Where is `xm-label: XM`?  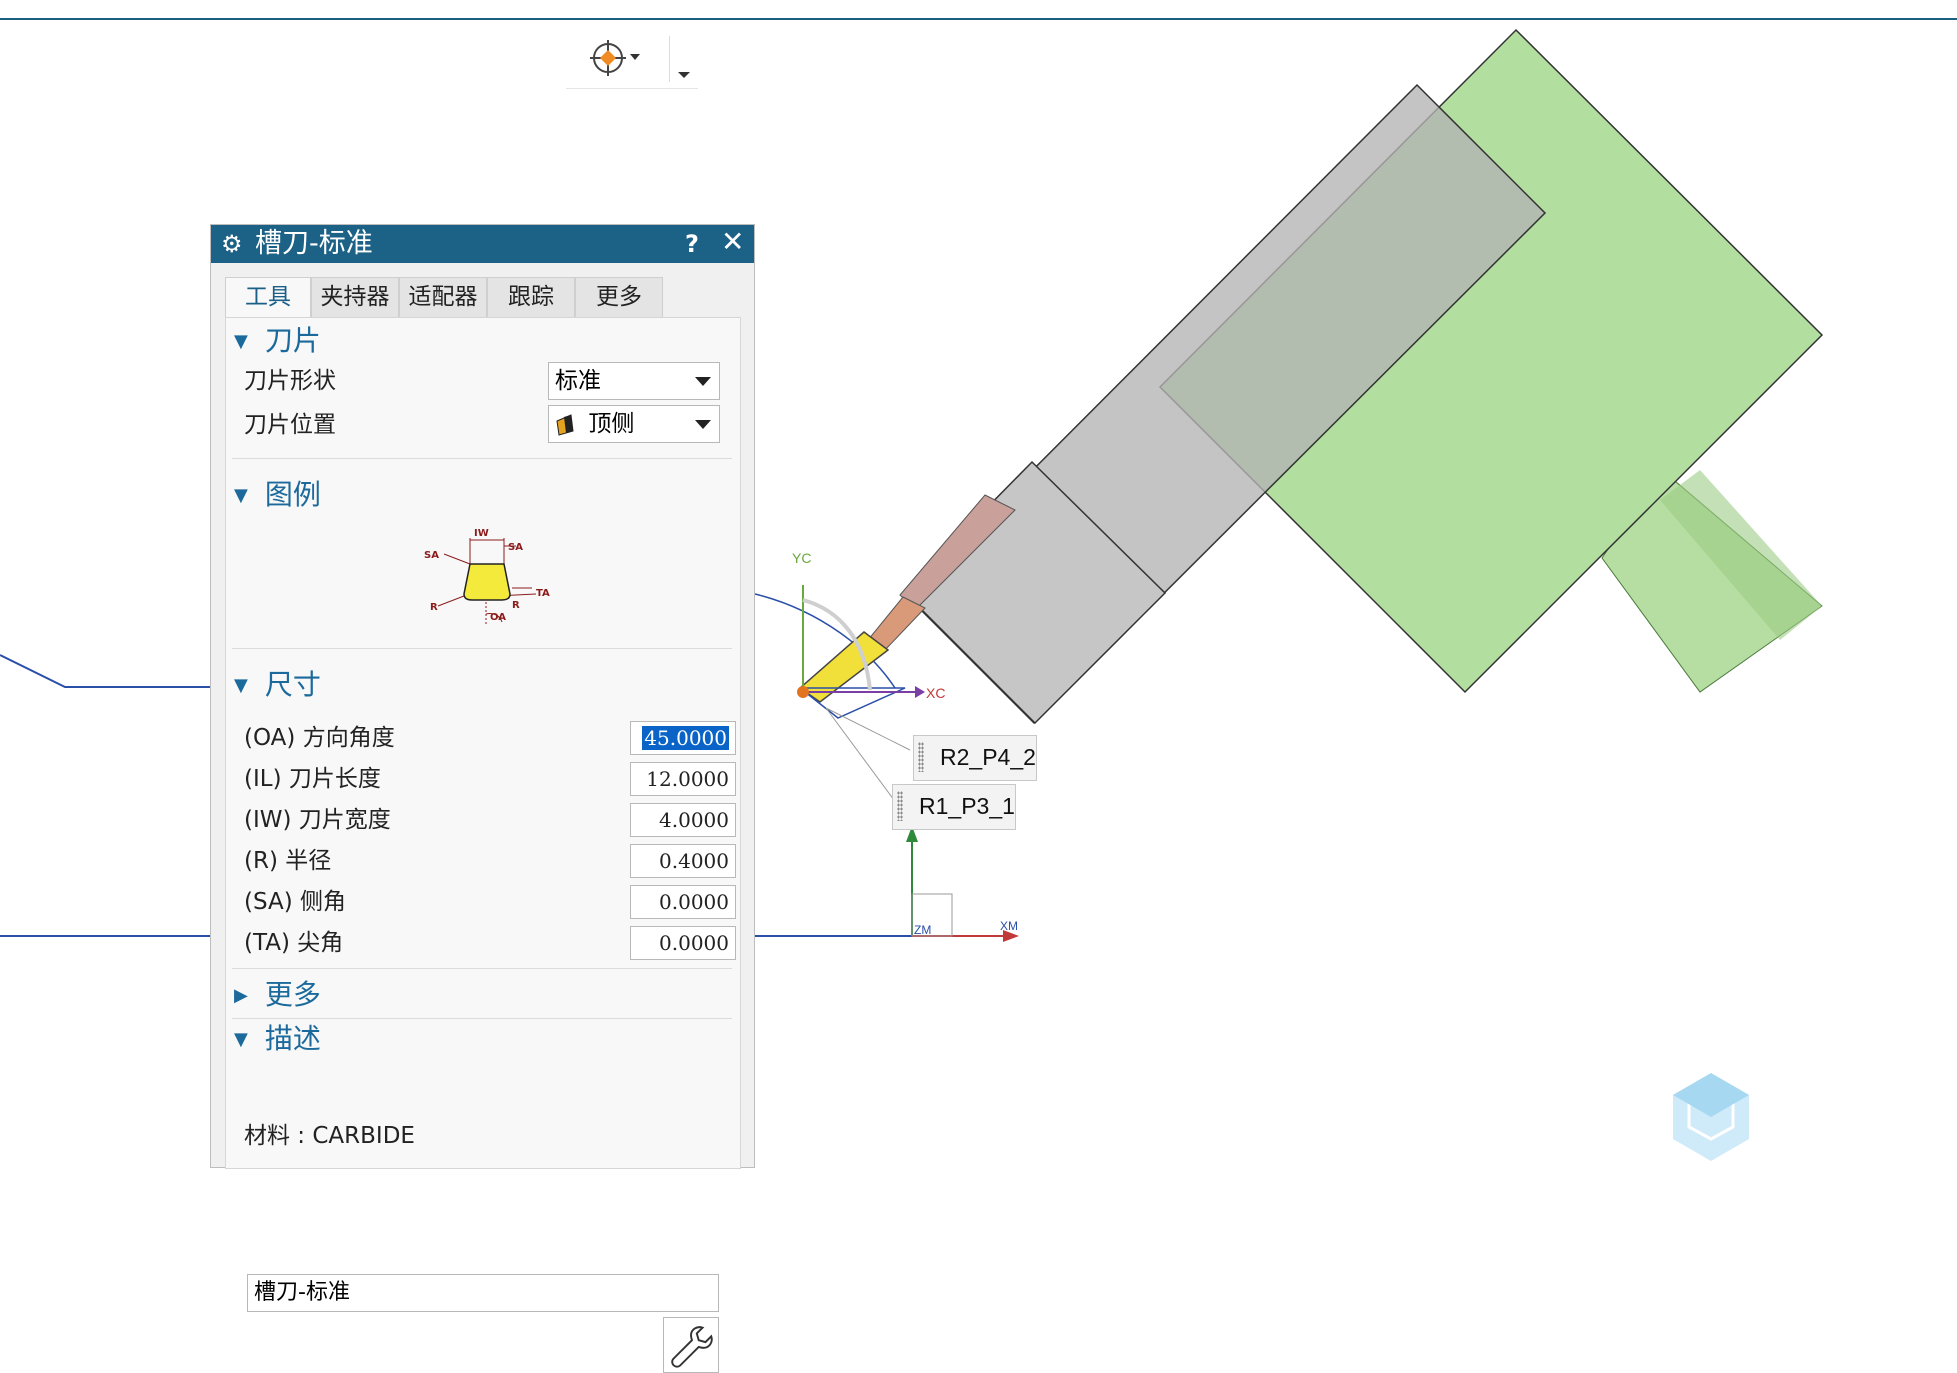 xm-label: XM is located at coordinates (1009, 926).